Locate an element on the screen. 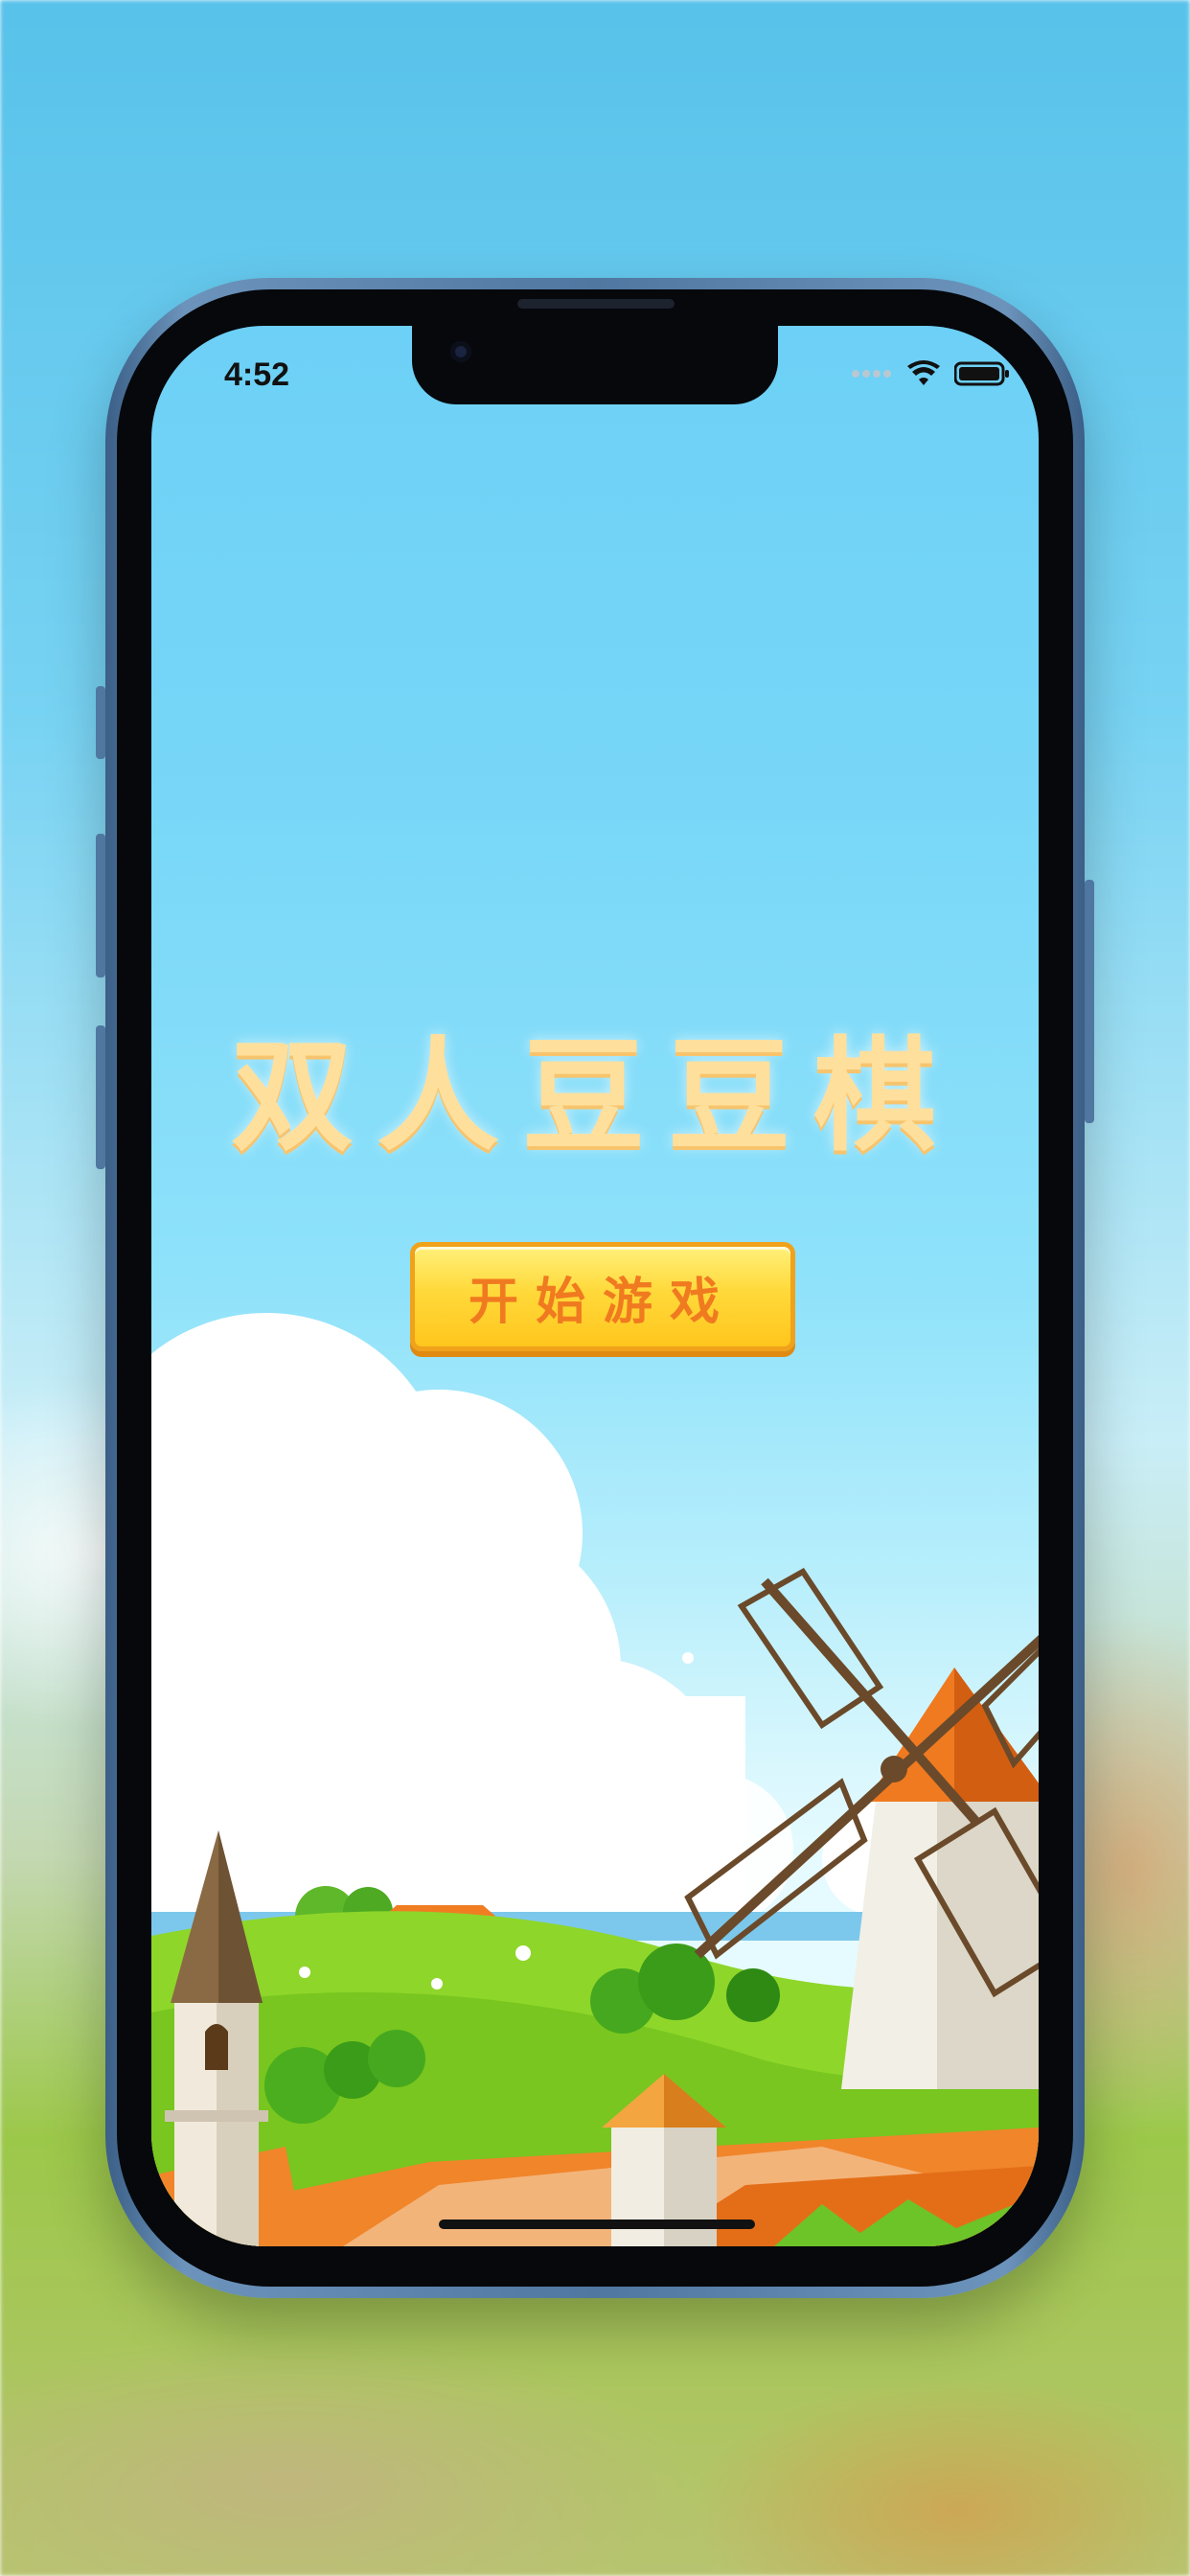  notch is located at coordinates (595, 365).